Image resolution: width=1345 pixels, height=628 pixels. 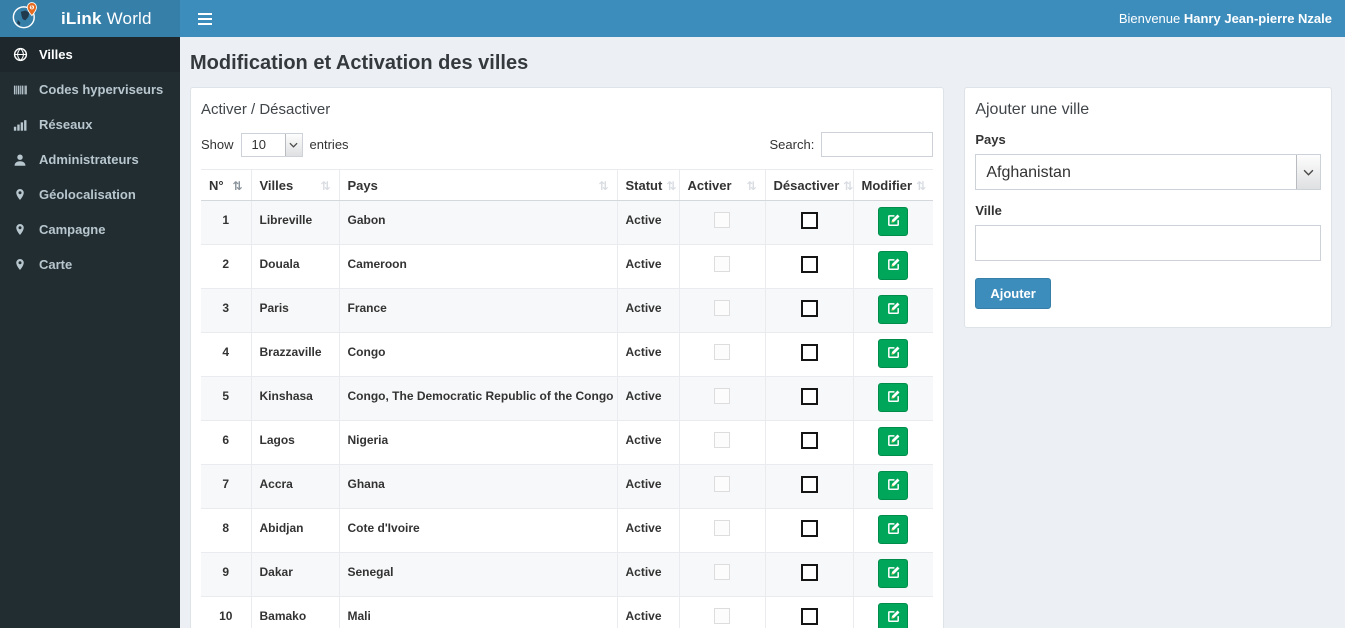 What do you see at coordinates (90, 229) in the screenshot?
I see `sidebar-item-campagne: Campagne` at bounding box center [90, 229].